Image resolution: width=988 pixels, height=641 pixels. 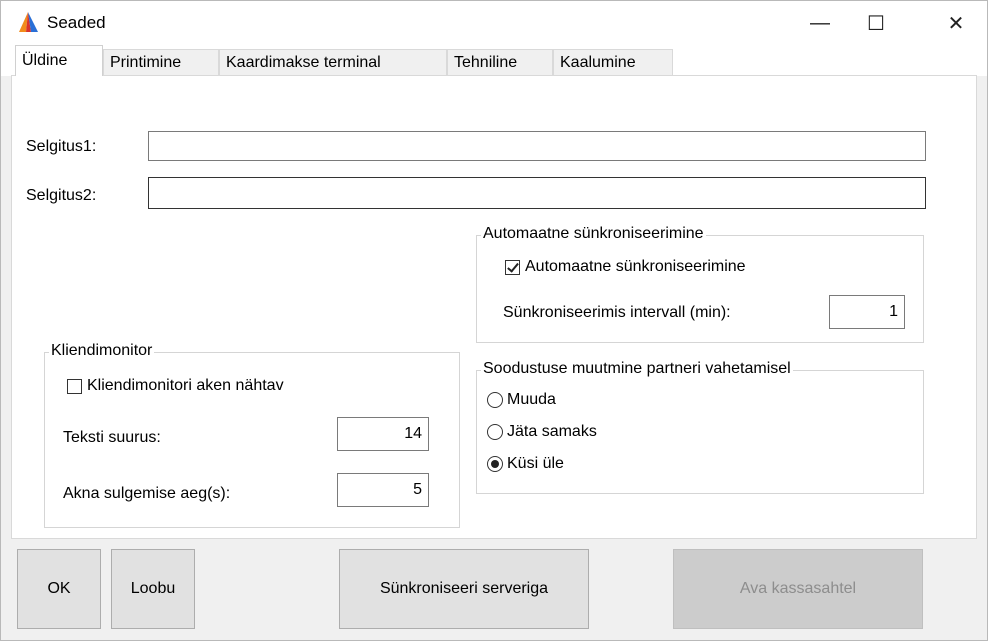 I want to click on discount-change-group-title: Soodustuse muutmine partneri vahetamisel, so click(x=637, y=369).